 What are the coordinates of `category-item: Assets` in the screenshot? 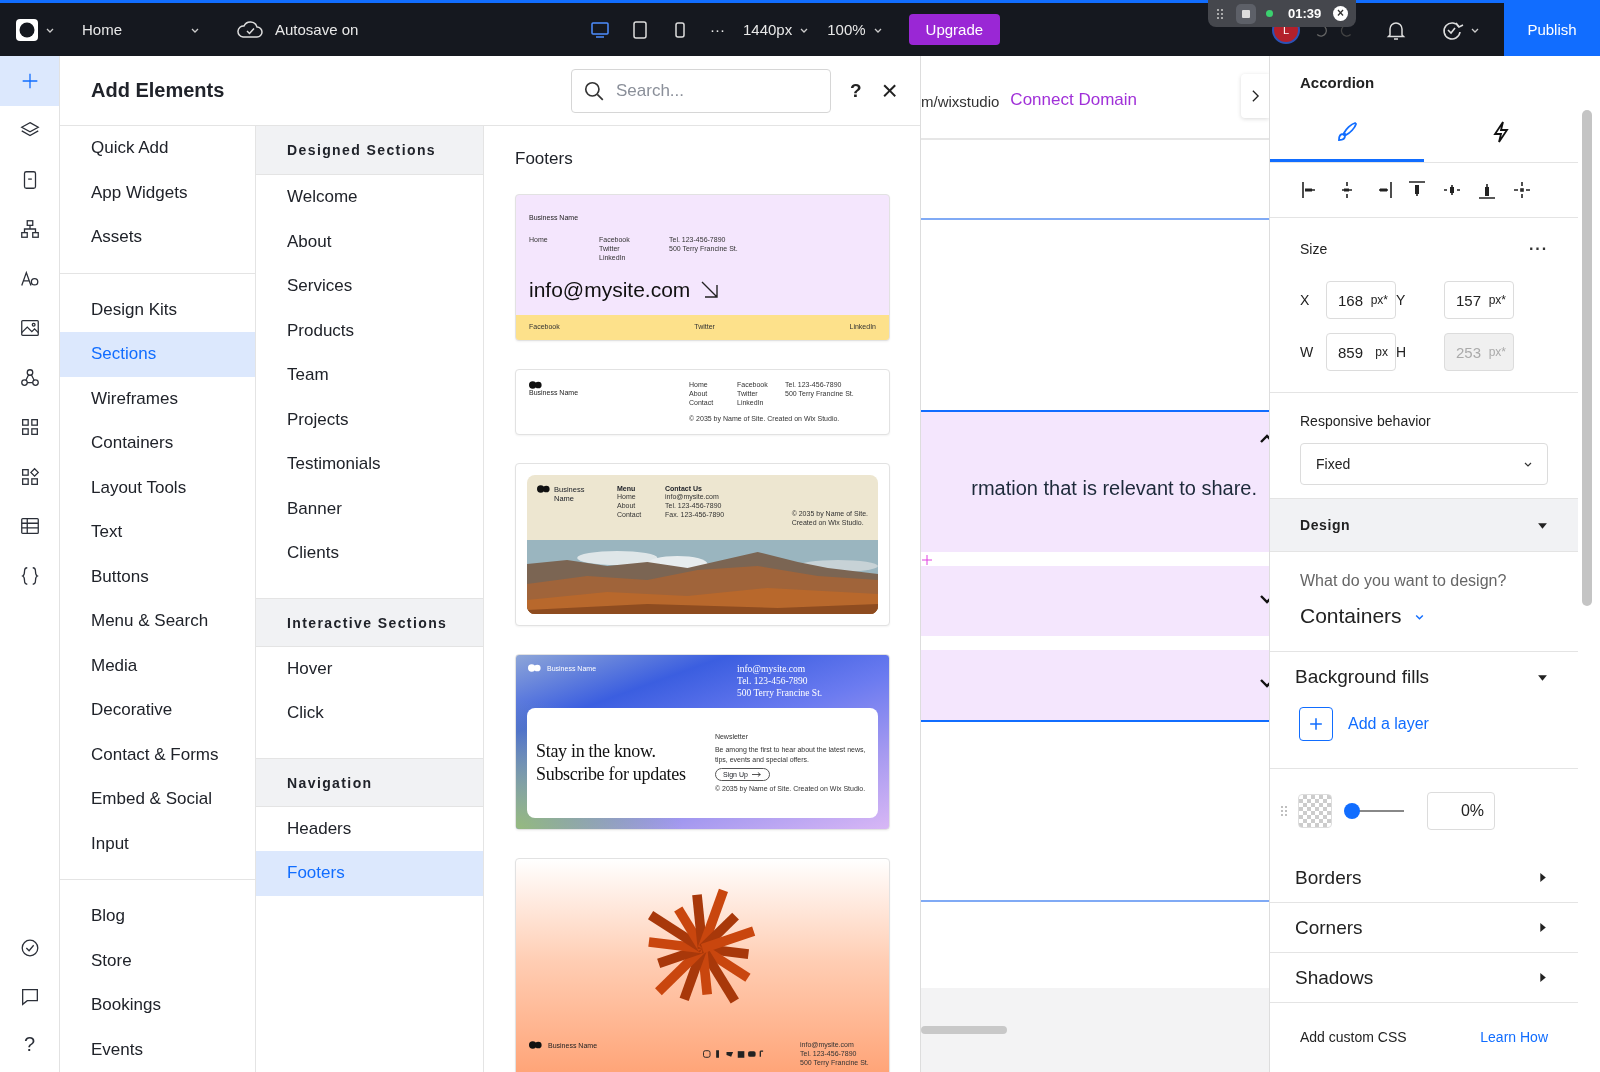 It's located at (157, 237).